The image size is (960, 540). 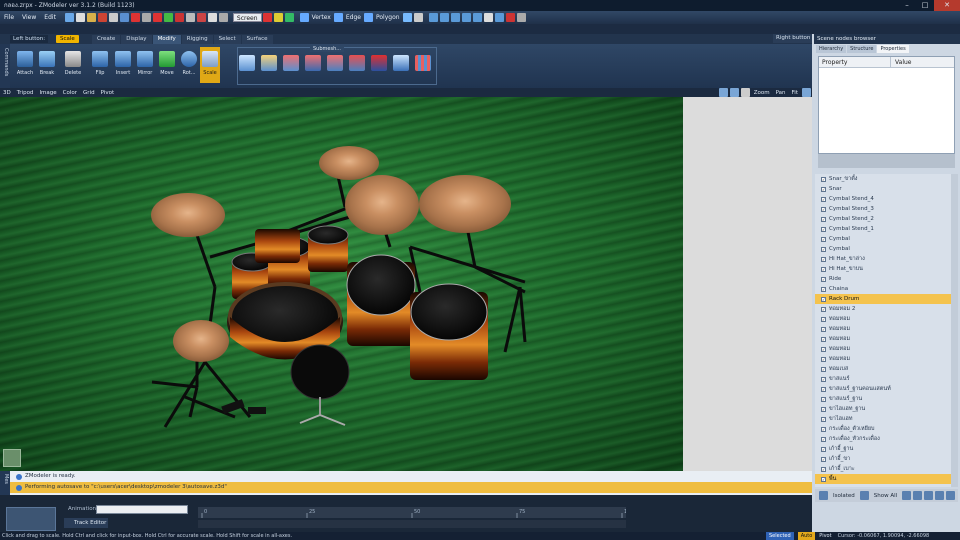 What do you see at coordinates (855, 62) in the screenshot?
I see `property-column-header: Property` at bounding box center [855, 62].